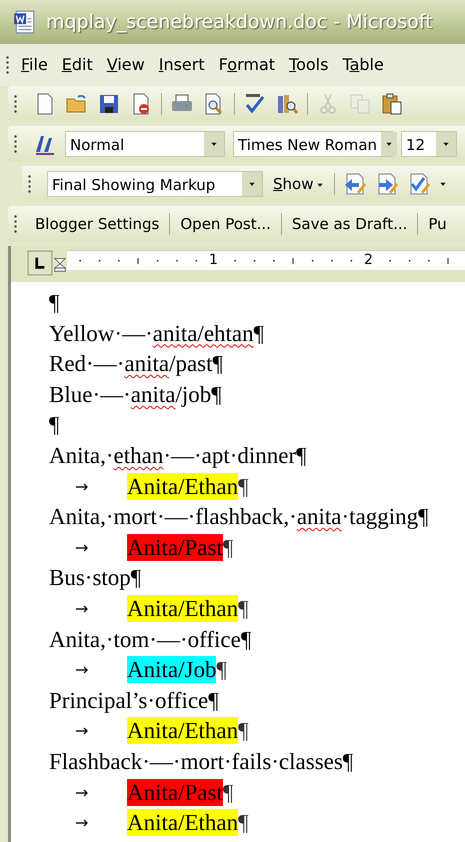 This screenshot has width=465, height=842. What do you see at coordinates (136, 364) in the screenshot?
I see `document-line: Red·—·anita/past¶` at bounding box center [136, 364].